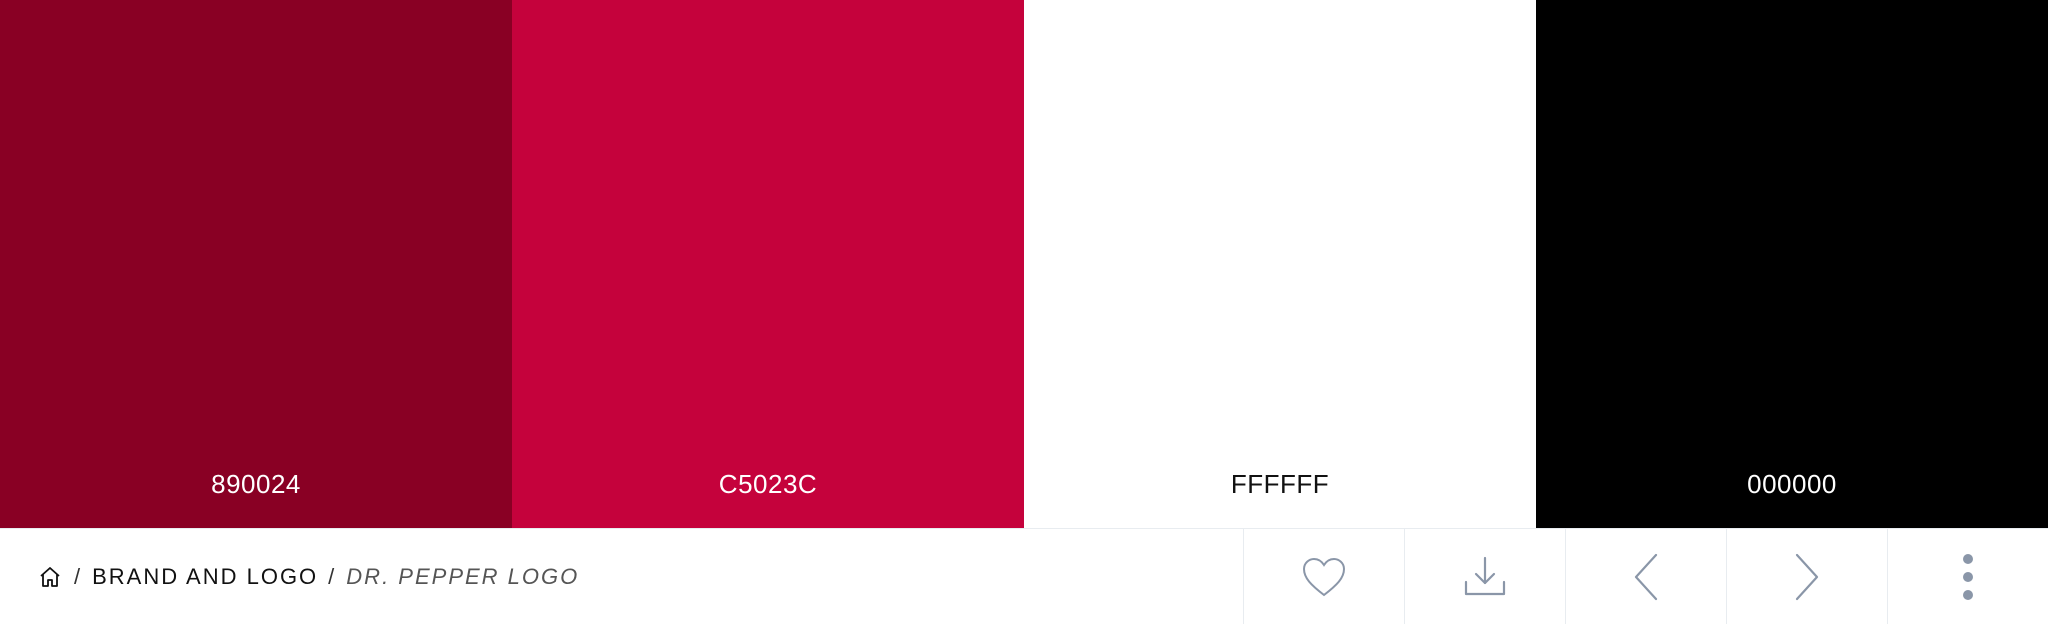 The height and width of the screenshot is (624, 2048). I want to click on breadcrumb-category-link: BRAND AND LOGO, so click(205, 577).